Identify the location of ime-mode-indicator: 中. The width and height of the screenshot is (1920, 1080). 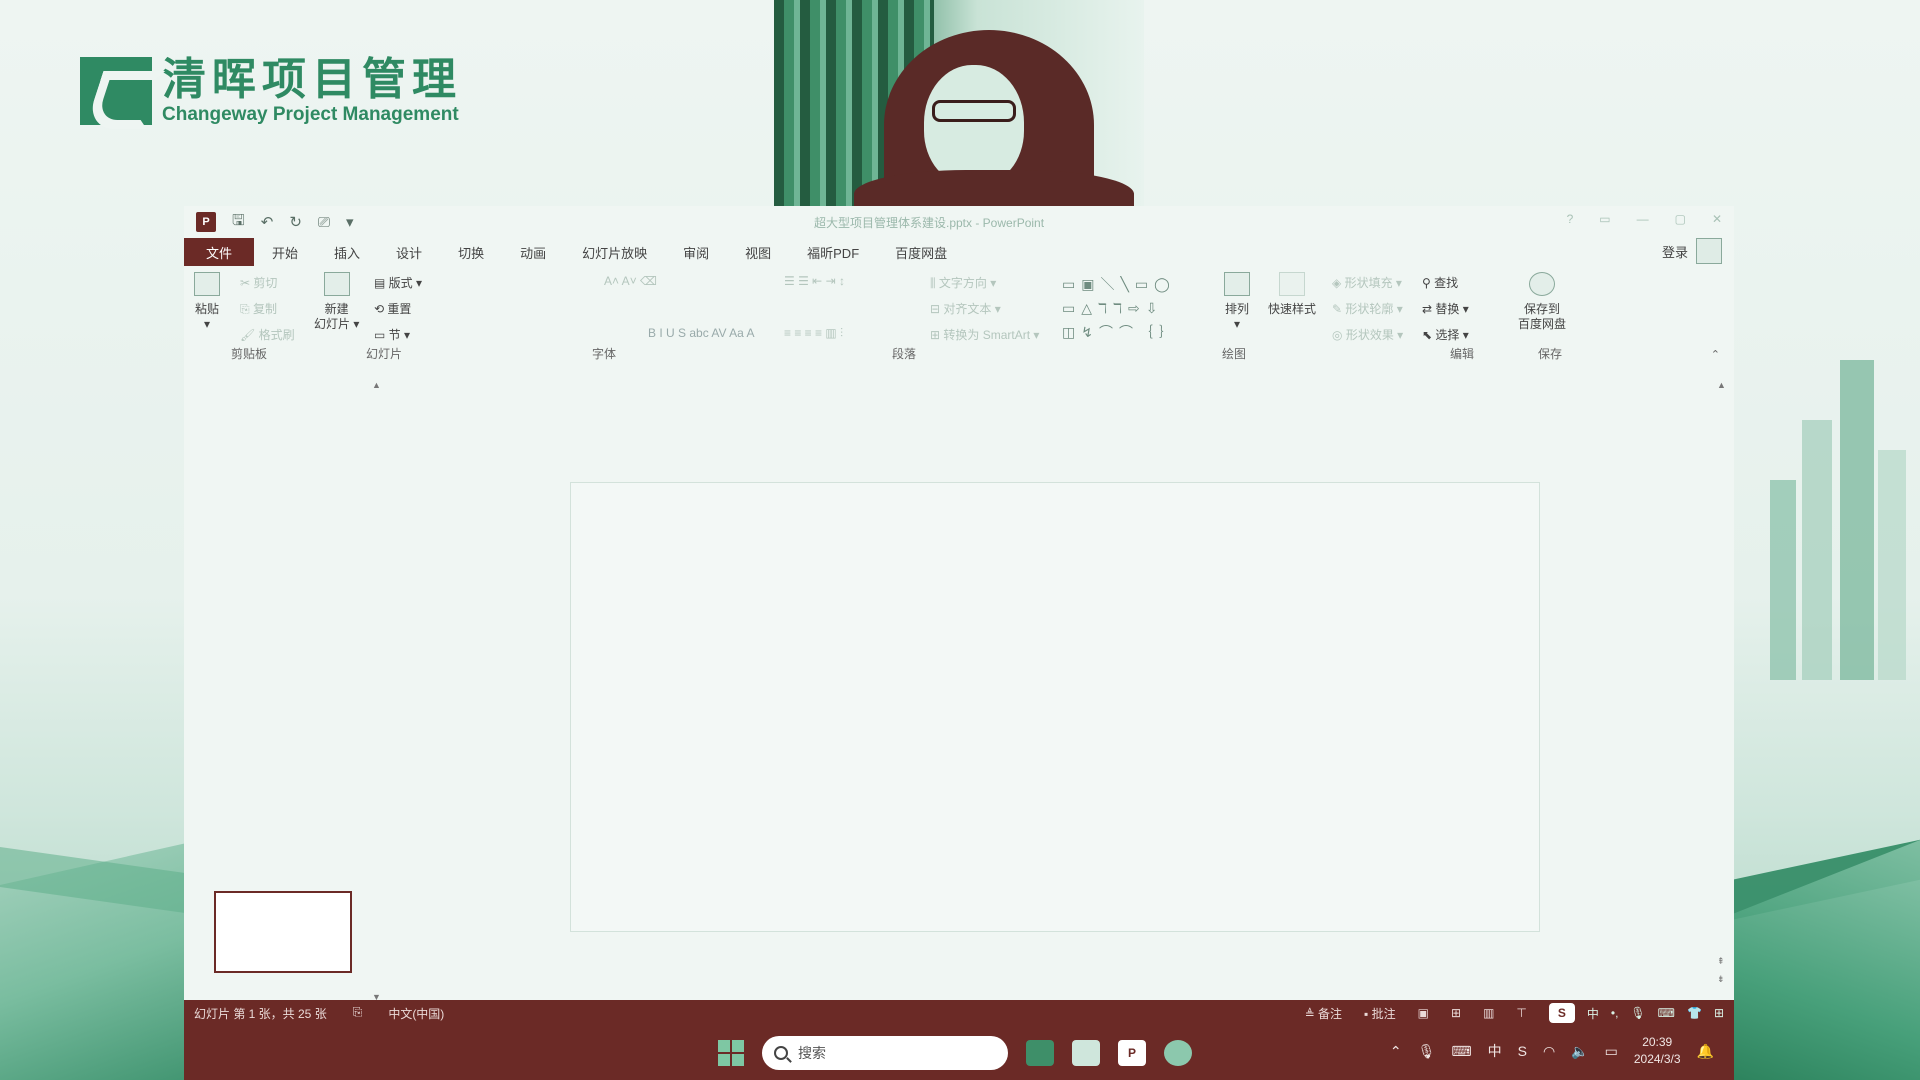
(1593, 1013).